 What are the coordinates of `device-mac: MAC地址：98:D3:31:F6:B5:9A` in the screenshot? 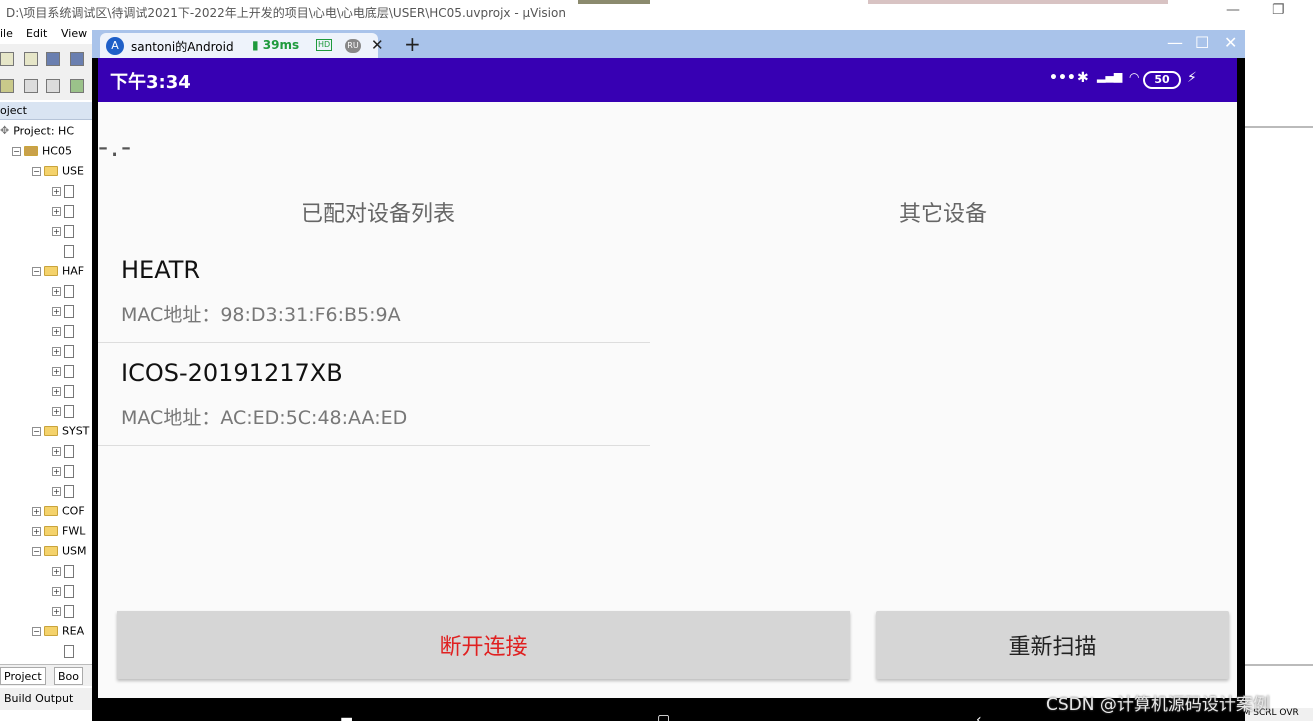 It's located at (261, 315).